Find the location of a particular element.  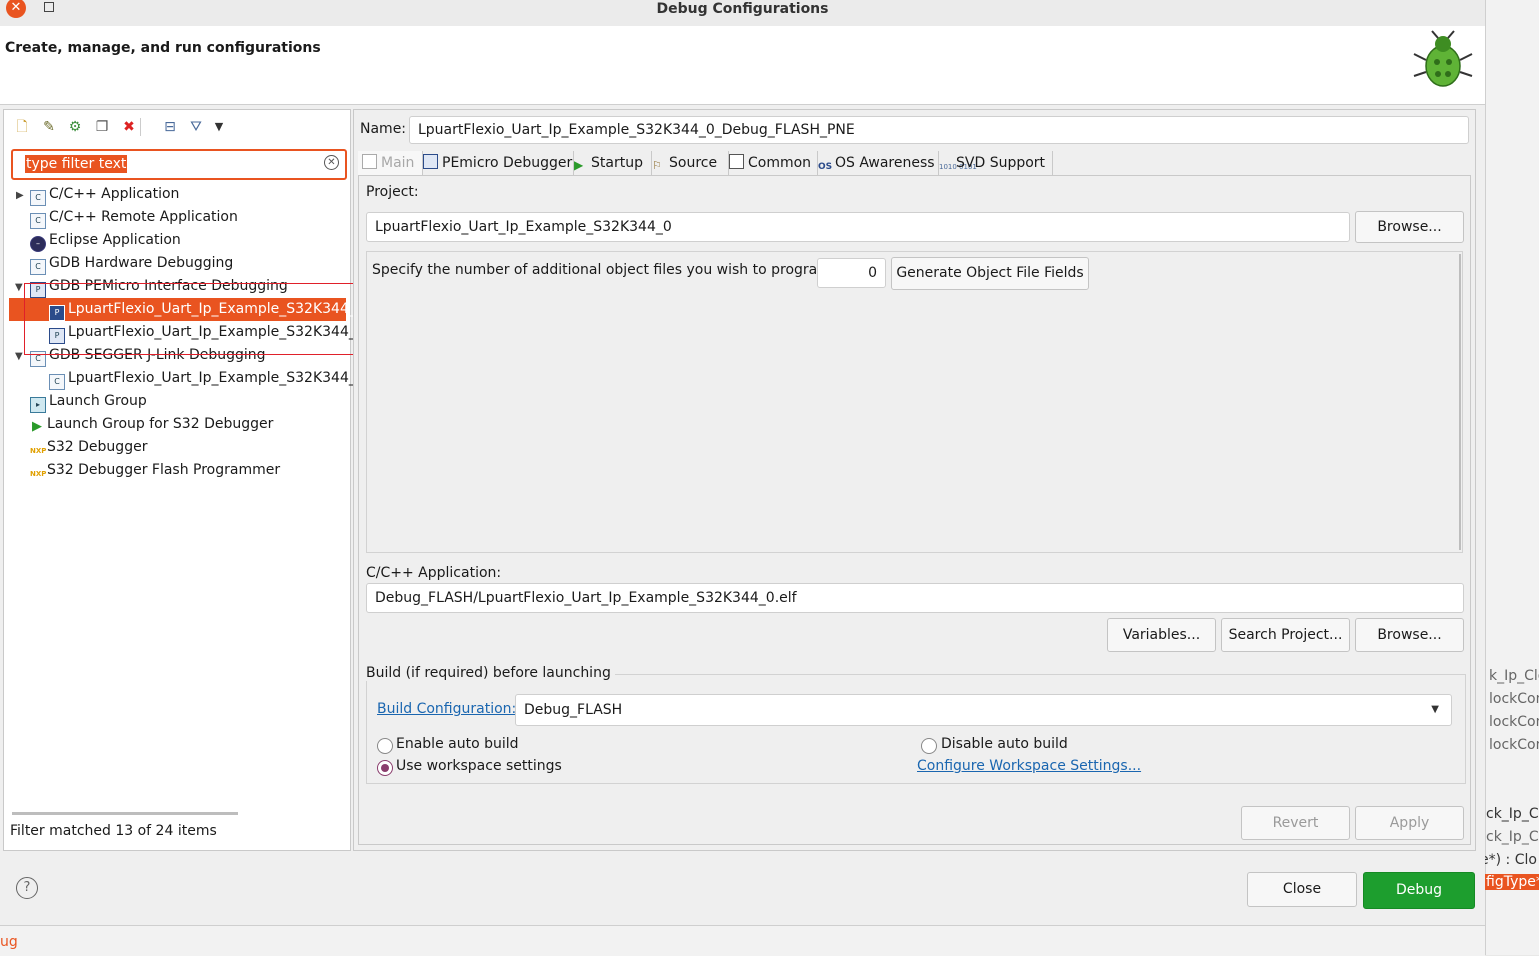

delete-icon: ✖ is located at coordinates (129, 127).